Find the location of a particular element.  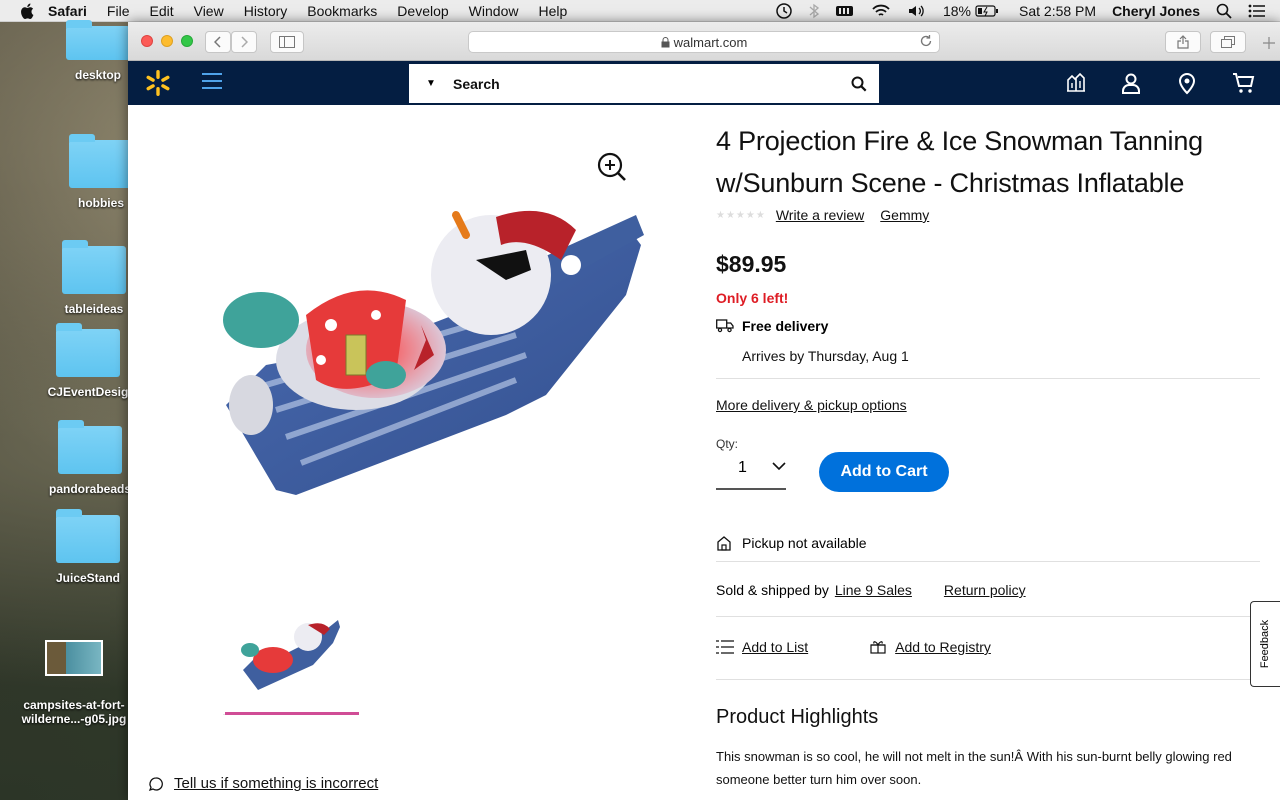

menu-app-safari: Safari is located at coordinates (67, 11).